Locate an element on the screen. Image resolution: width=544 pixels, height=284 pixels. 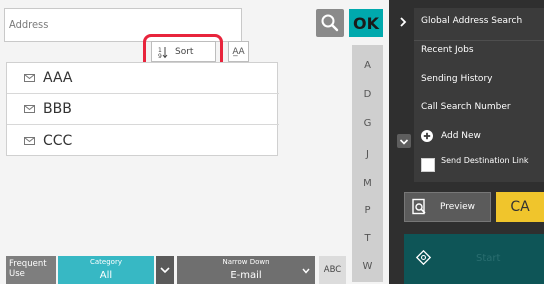
narrow-down-selector: Narrow Down E-mail is located at coordinates (246, 270).